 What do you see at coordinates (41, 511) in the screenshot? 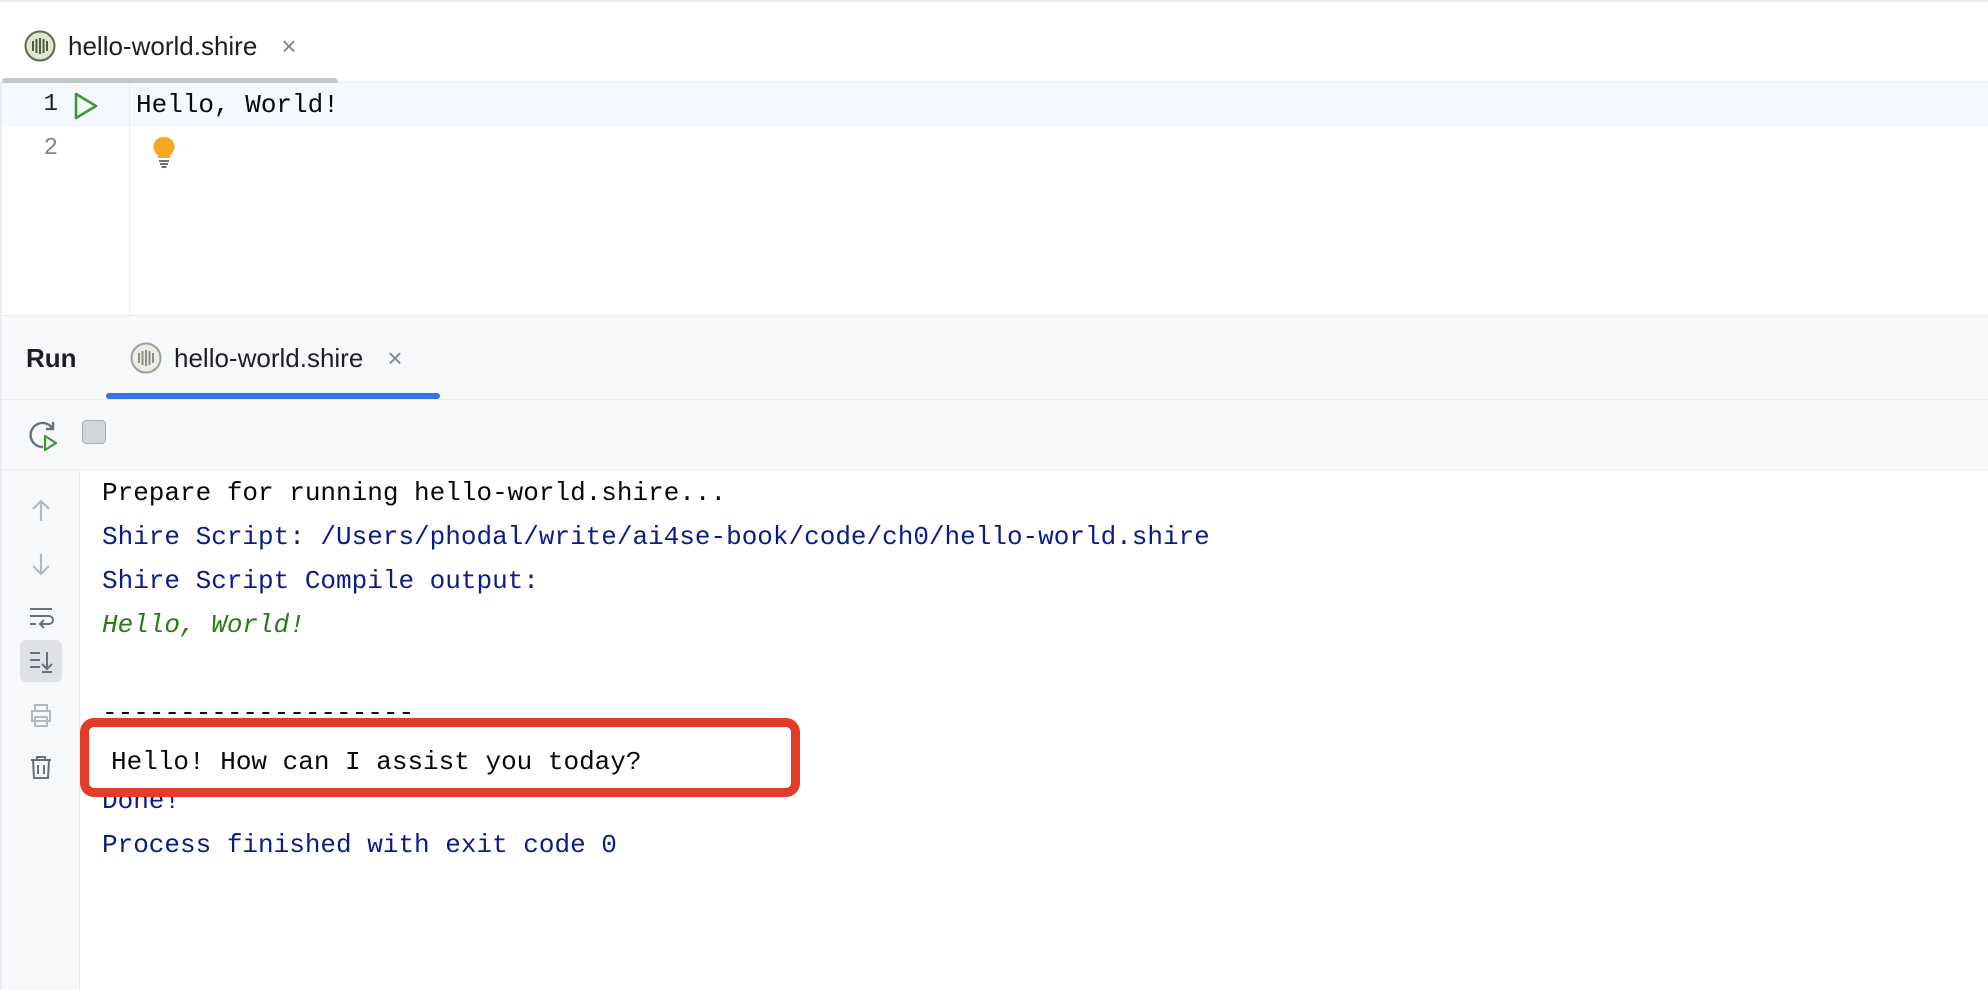
I see `arrow-up-icon` at bounding box center [41, 511].